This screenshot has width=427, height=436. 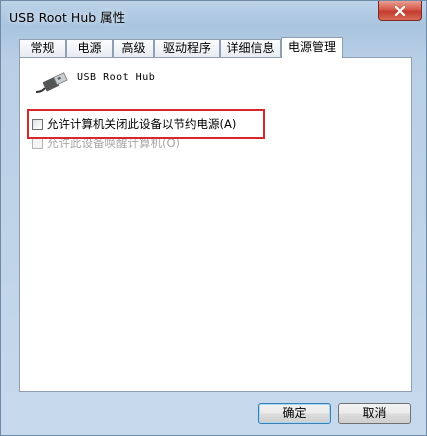 What do you see at coordinates (42, 48) in the screenshot?
I see `tab-general: 常规` at bounding box center [42, 48].